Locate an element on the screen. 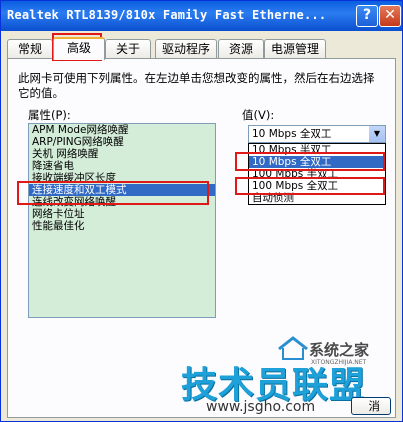  description-text: 此网卡可使用下列属性。在左边单击您想改变的属性，然后在右边选择它的值。 is located at coordinates (196, 85).